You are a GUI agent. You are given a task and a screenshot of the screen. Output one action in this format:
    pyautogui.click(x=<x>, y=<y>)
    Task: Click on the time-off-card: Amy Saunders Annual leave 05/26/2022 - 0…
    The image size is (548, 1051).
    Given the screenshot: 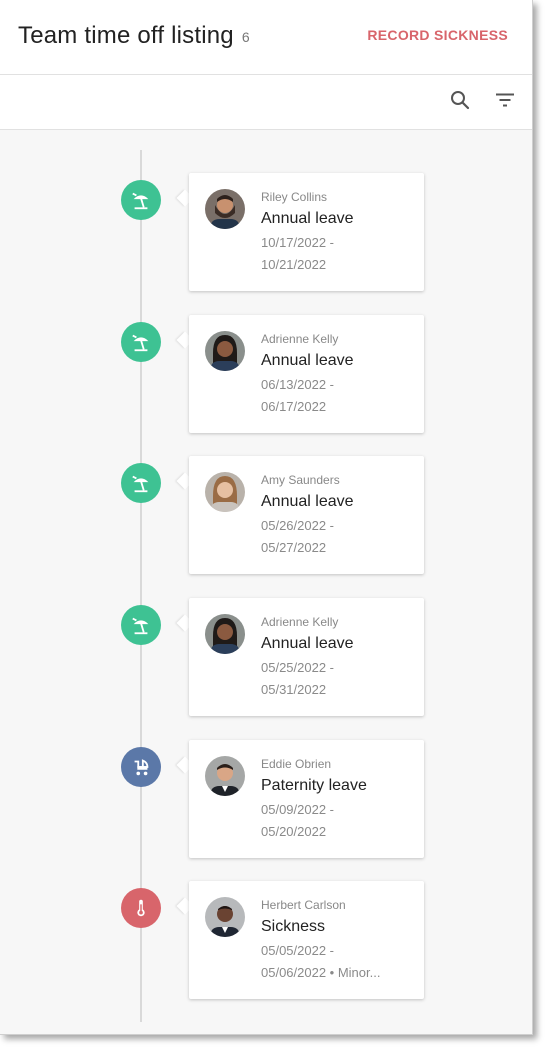 What is the action you would take?
    pyautogui.click(x=306, y=515)
    